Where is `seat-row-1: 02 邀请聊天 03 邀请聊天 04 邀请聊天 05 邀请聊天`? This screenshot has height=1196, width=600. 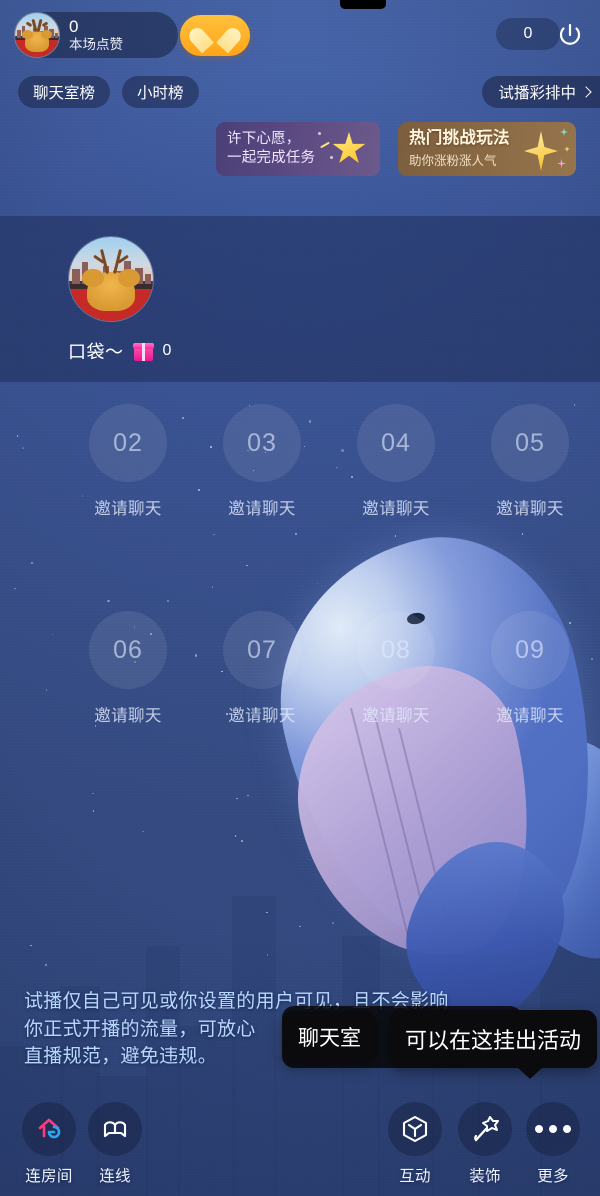 seat-row-1: 02 邀请聊天 03 邀请聊天 04 邀请聊天 05 邀请聊天 is located at coordinates (300, 461).